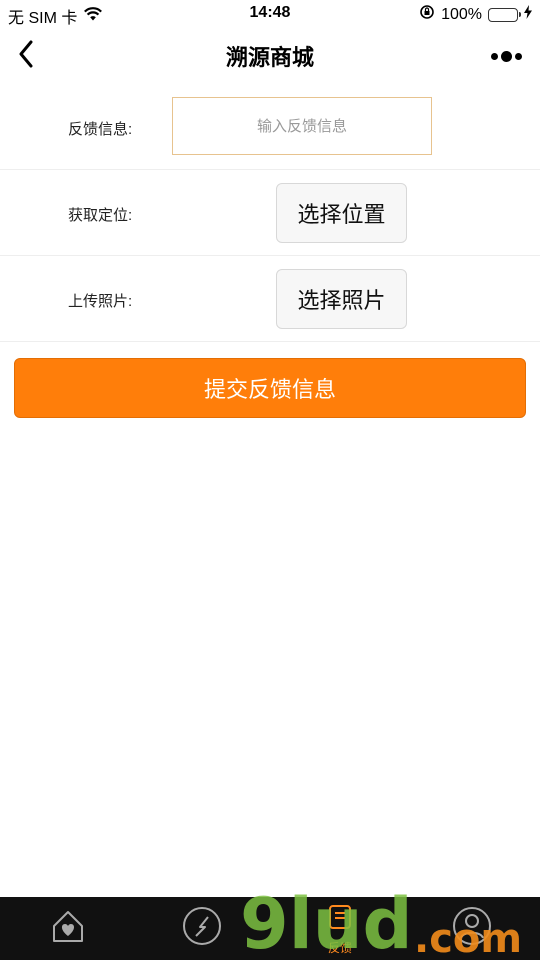  What do you see at coordinates (339, 947) in the screenshot?
I see `tab-feedback-label: 反馈` at bounding box center [339, 947].